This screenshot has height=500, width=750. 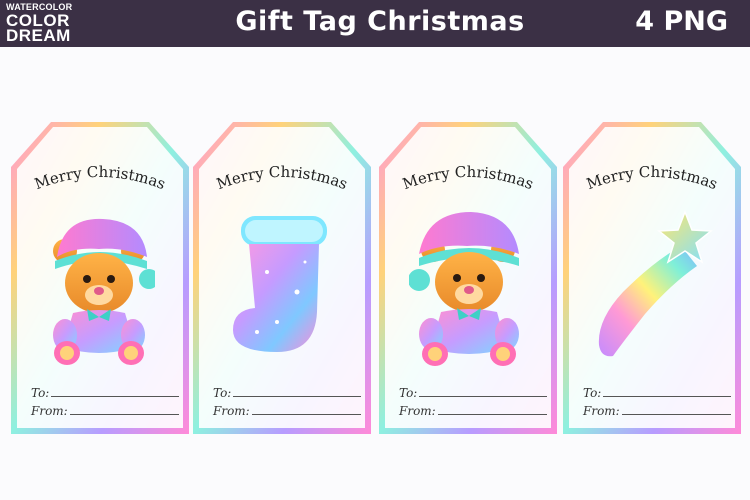 I want to click on gift-tag-2: Merry Christmas To: From:, so click(x=282, y=278).